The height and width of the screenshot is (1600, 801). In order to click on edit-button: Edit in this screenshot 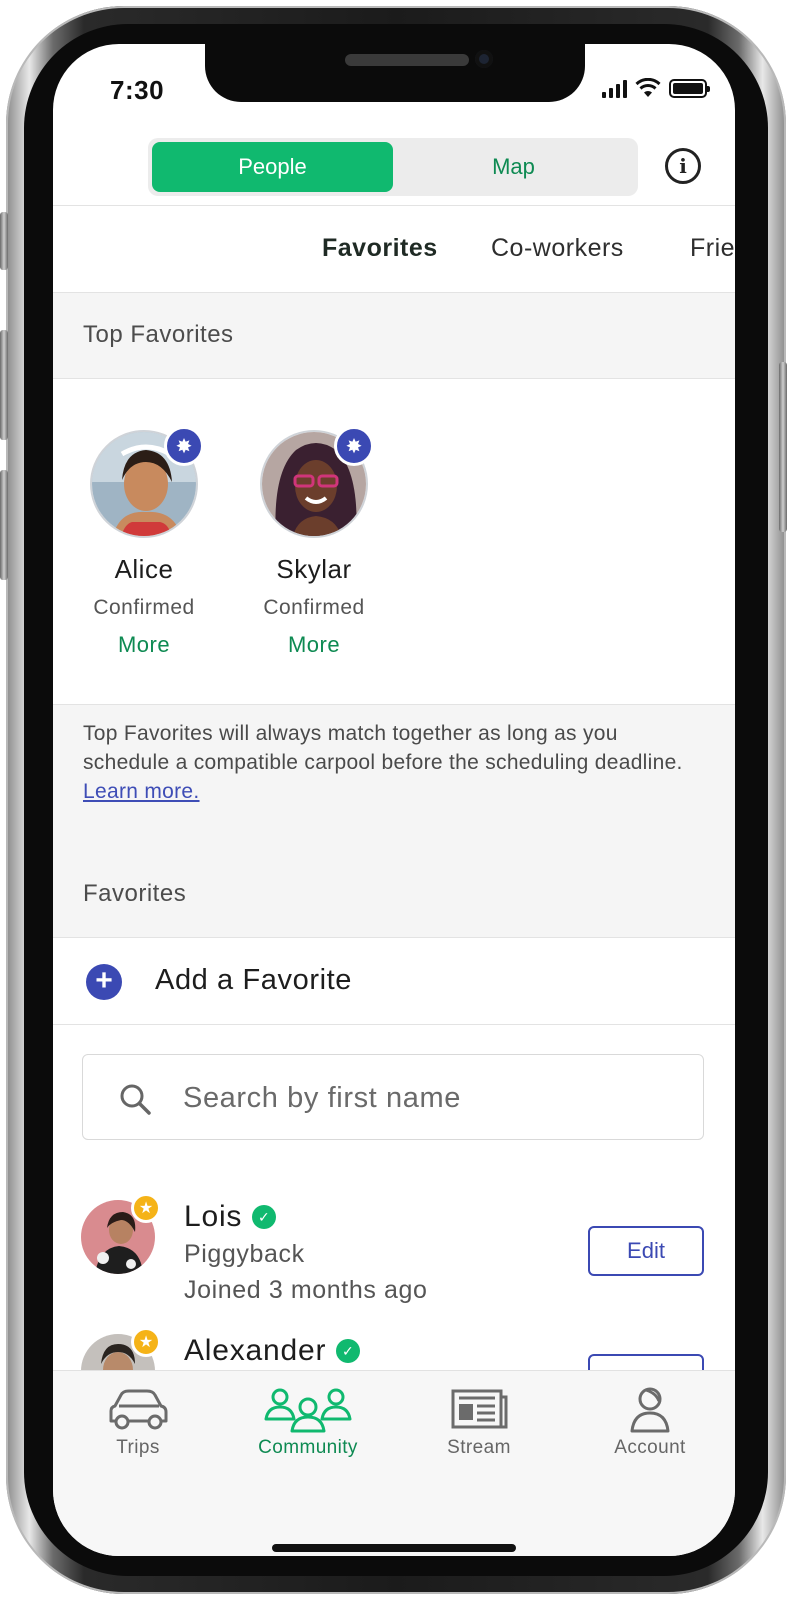, I will do `click(646, 1251)`.